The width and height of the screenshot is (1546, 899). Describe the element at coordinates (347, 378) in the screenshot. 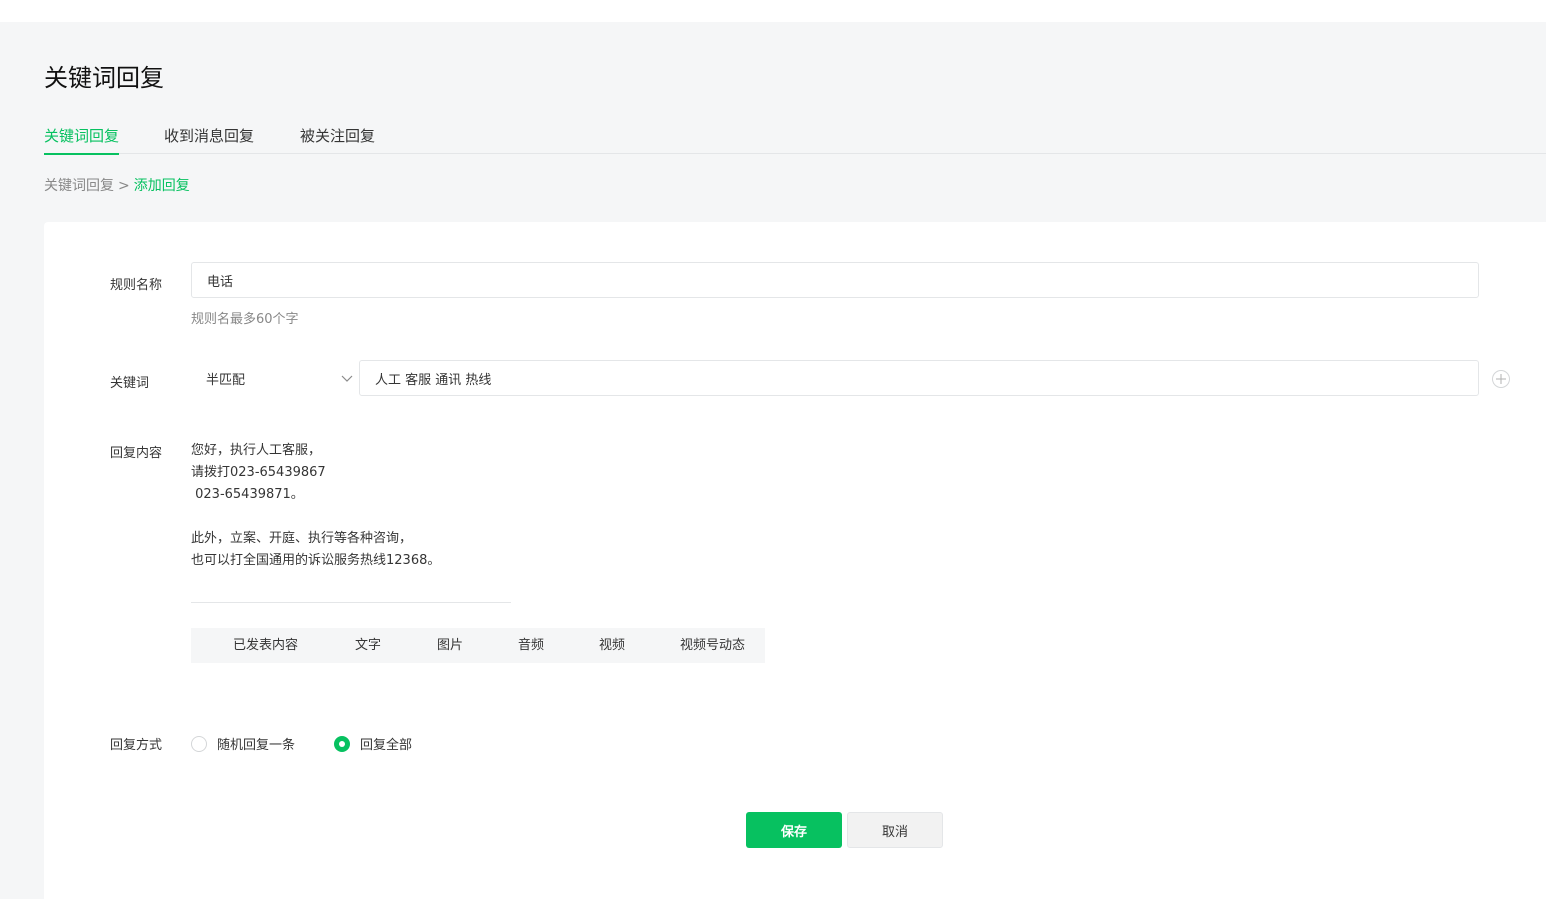

I see `chevron-down-icon` at that location.